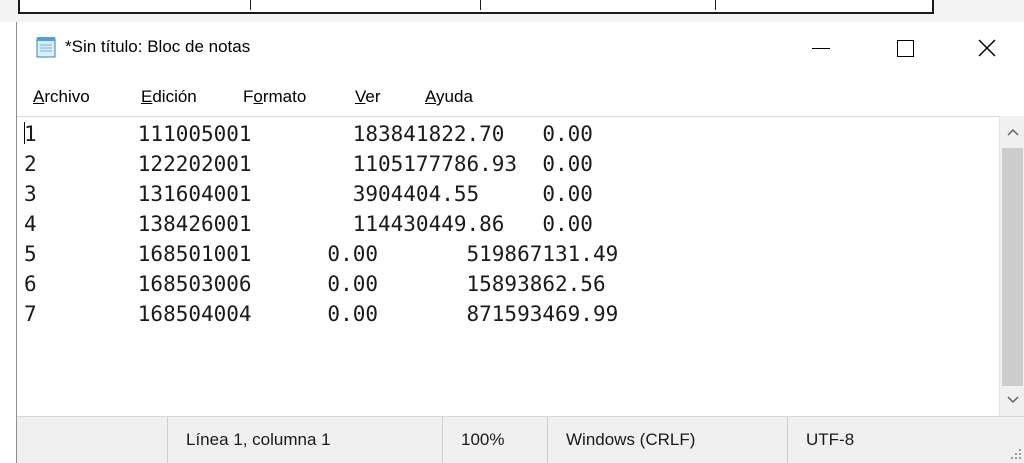 This screenshot has width=1024, height=463. What do you see at coordinates (308, 224) in the screenshot?
I see `text-line: 4 138426001 114430449.86 0.00` at bounding box center [308, 224].